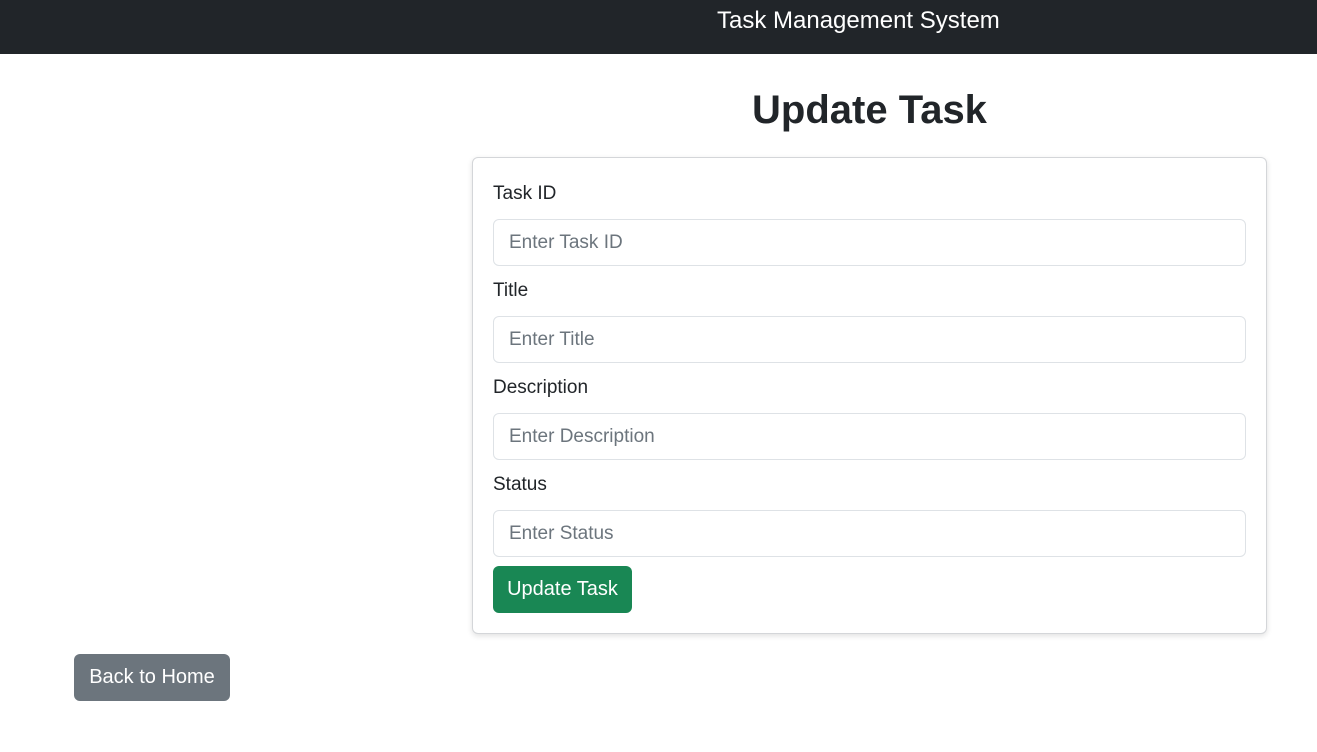 This screenshot has height=752, width=1317. What do you see at coordinates (541, 387) in the screenshot?
I see `description-label: Description` at bounding box center [541, 387].